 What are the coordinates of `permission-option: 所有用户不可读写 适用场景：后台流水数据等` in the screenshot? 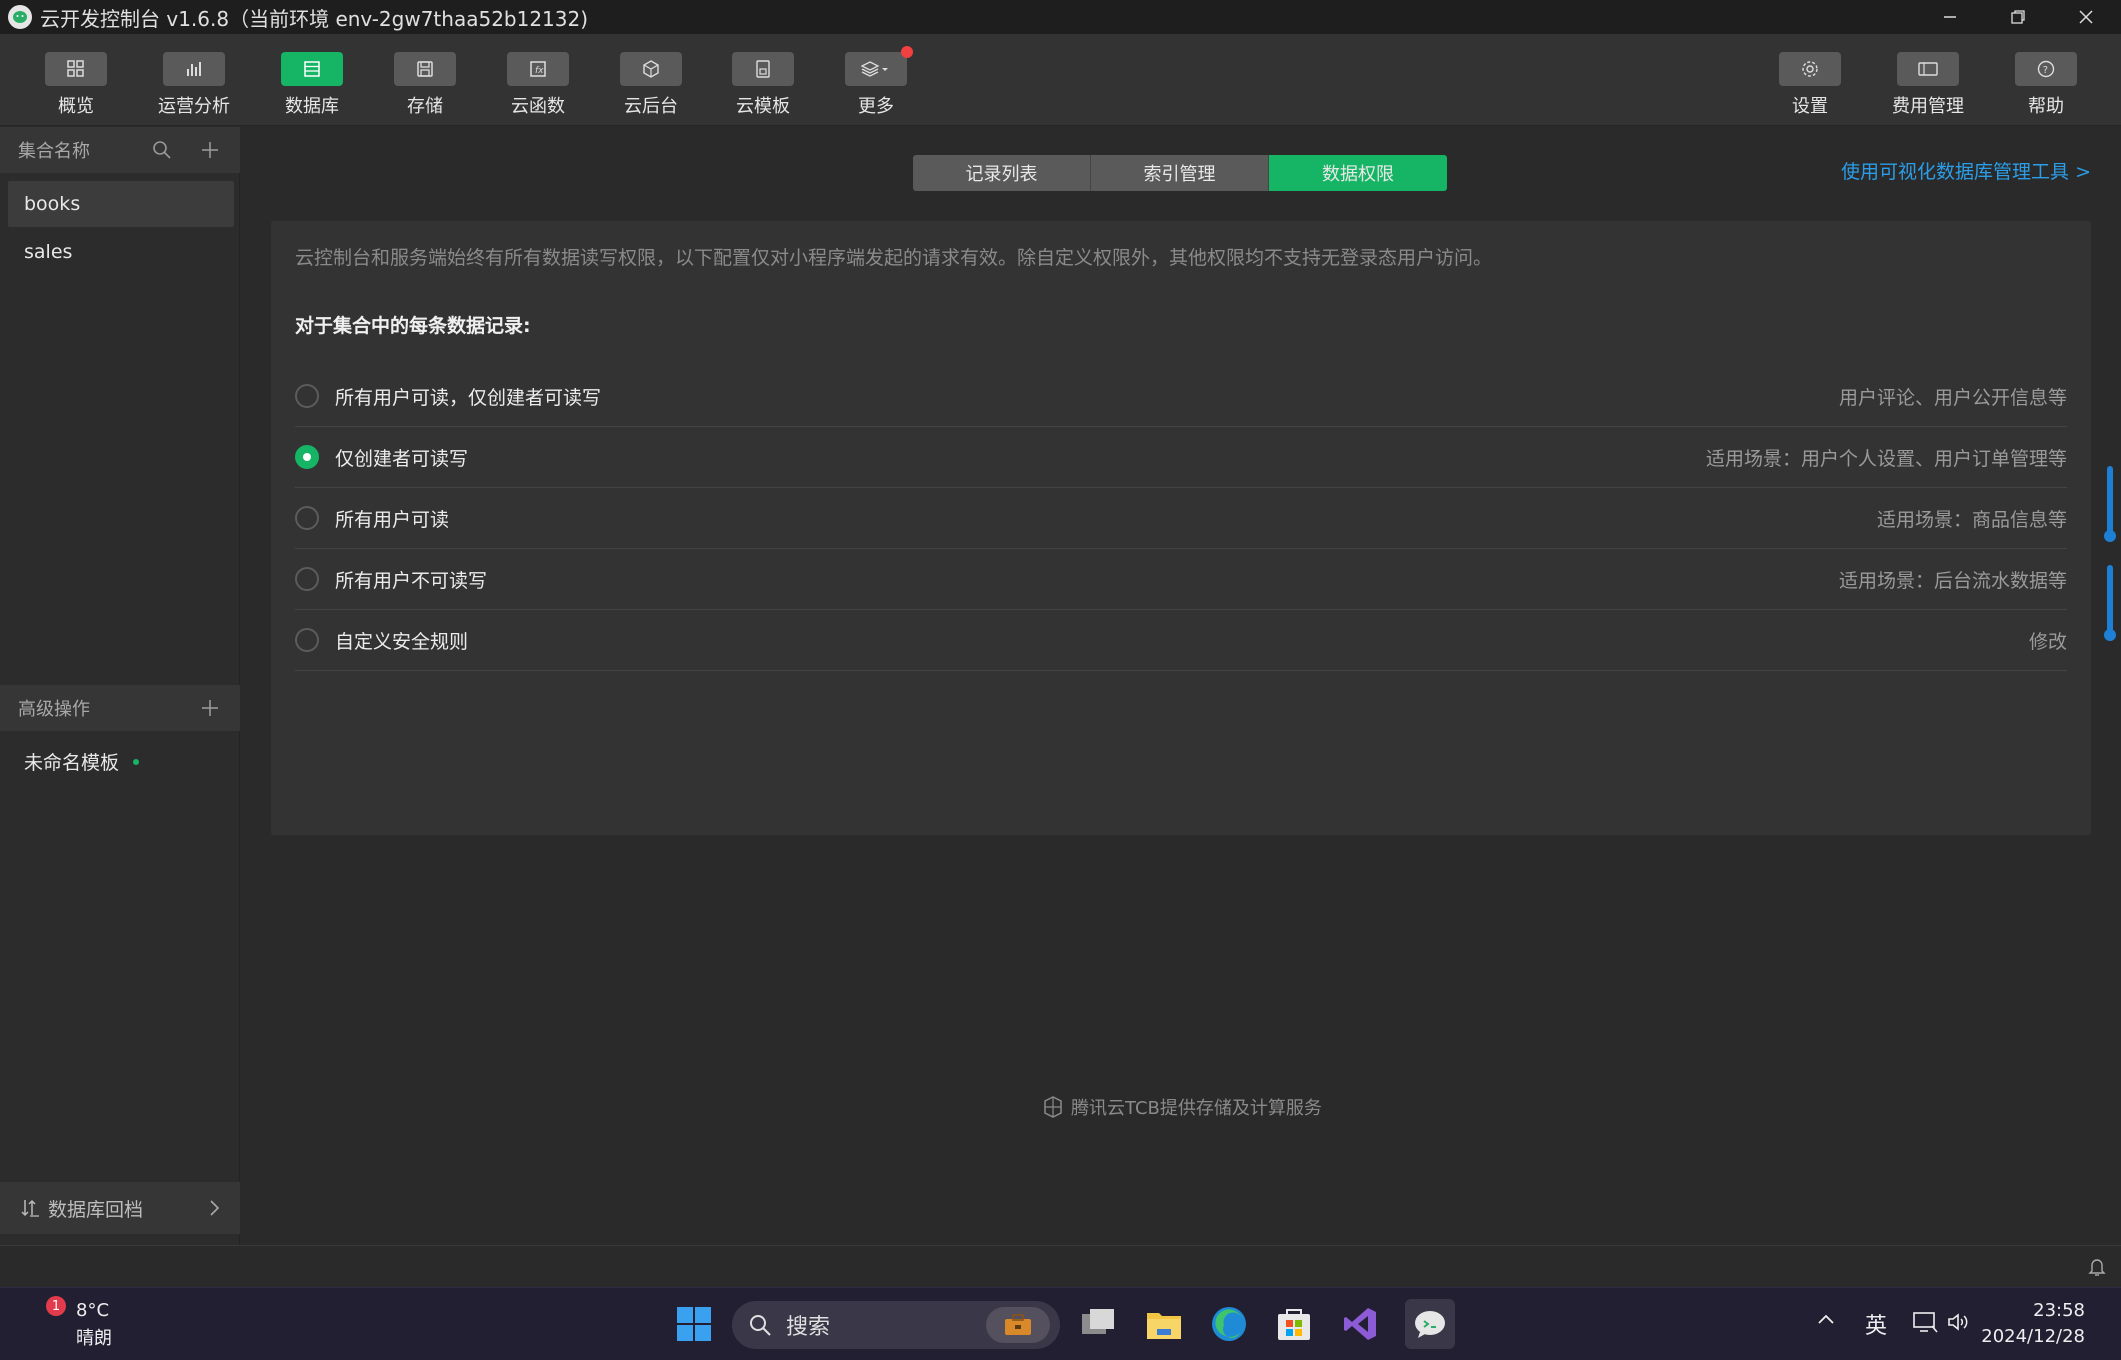 It's located at (1181, 579).